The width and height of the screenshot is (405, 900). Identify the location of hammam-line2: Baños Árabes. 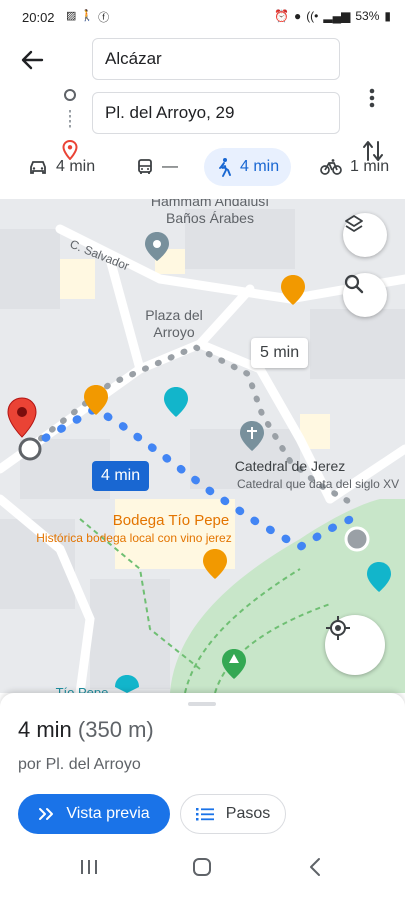
(210, 218).